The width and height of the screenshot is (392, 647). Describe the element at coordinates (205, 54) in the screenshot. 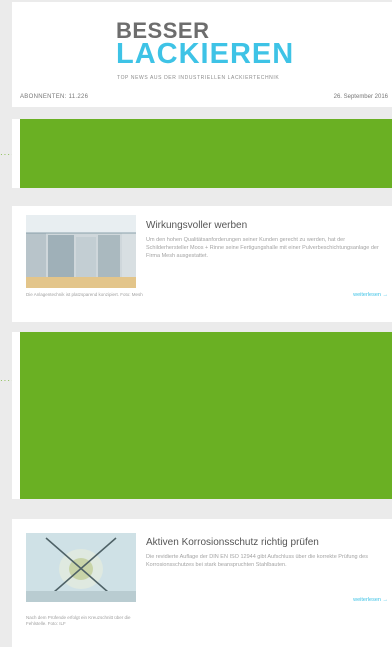

I see `logo-text-lackieren: LACKIEREN` at that location.